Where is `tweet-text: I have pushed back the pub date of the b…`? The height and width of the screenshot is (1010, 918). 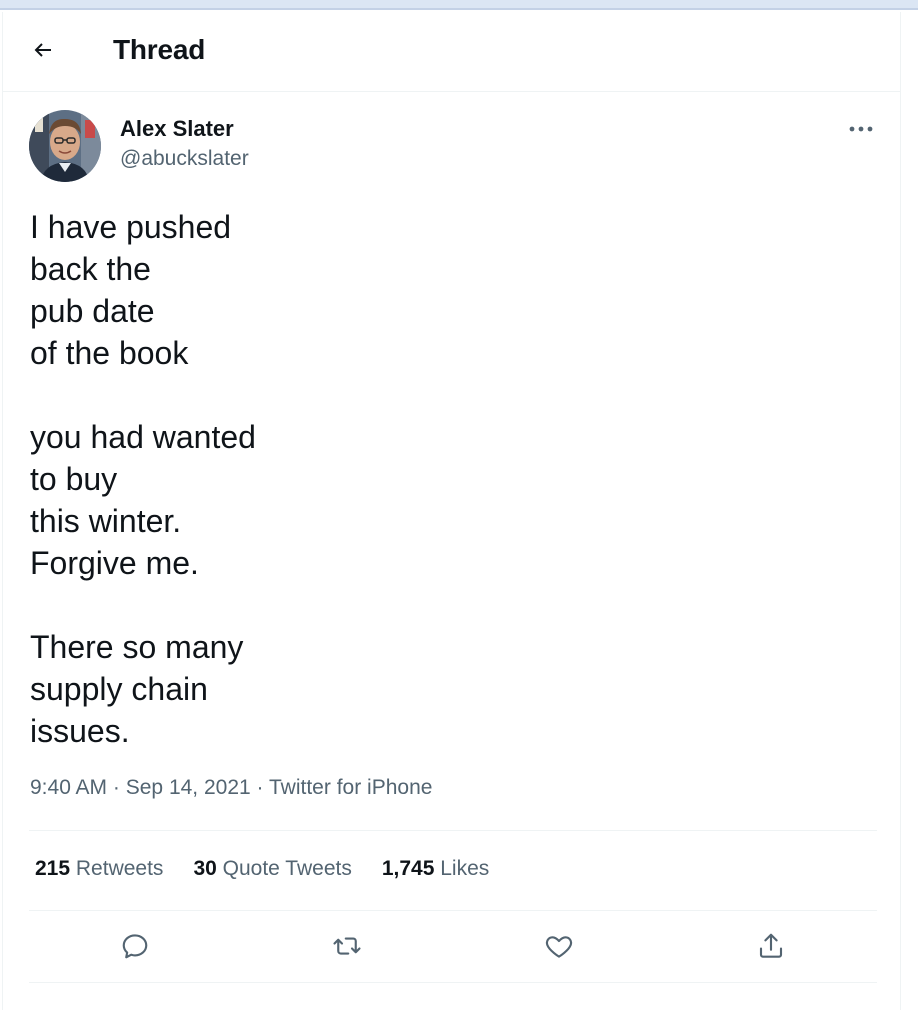
tweet-text: I have pushed back the pub date of the b… is located at coordinates (143, 479).